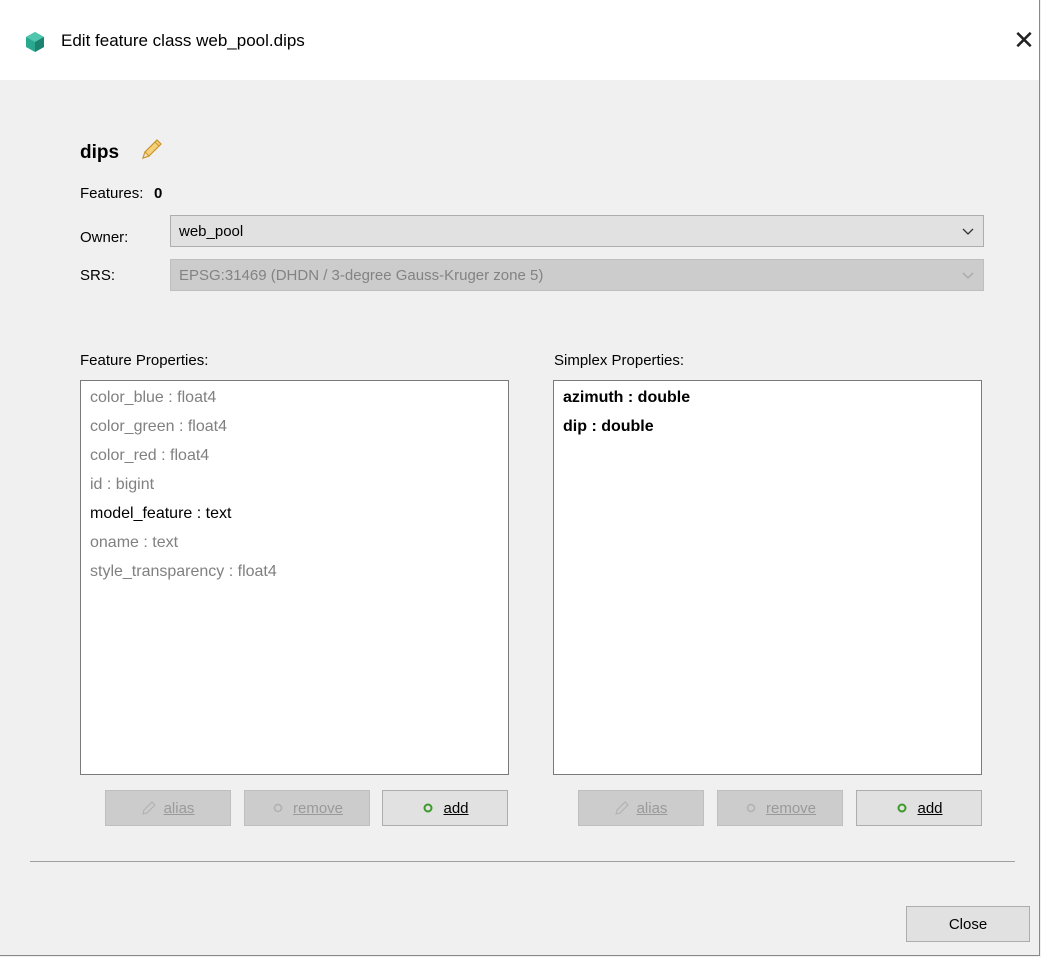 This screenshot has width=1041, height=957. Describe the element at coordinates (445, 808) in the screenshot. I see `feature-add-button: add` at that location.